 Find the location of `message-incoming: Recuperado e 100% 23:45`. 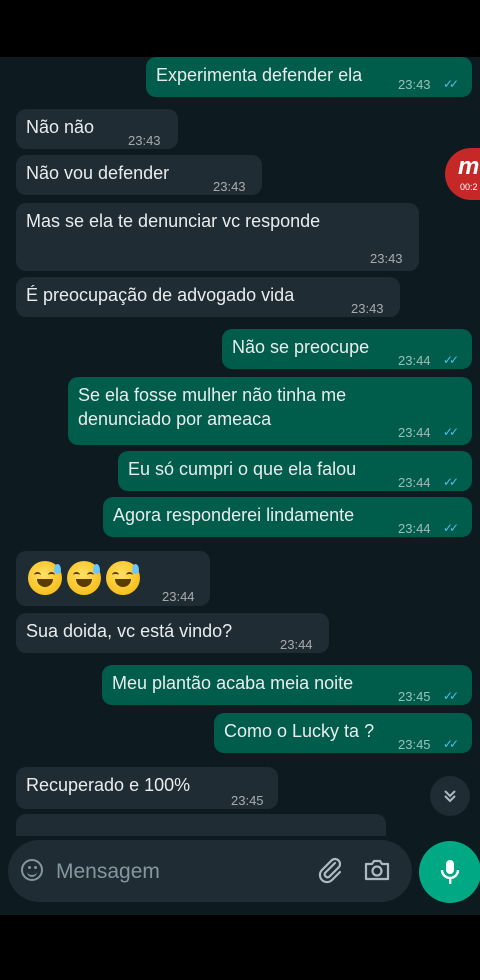

message-incoming: Recuperado e 100% 23:45 is located at coordinates (147, 788).